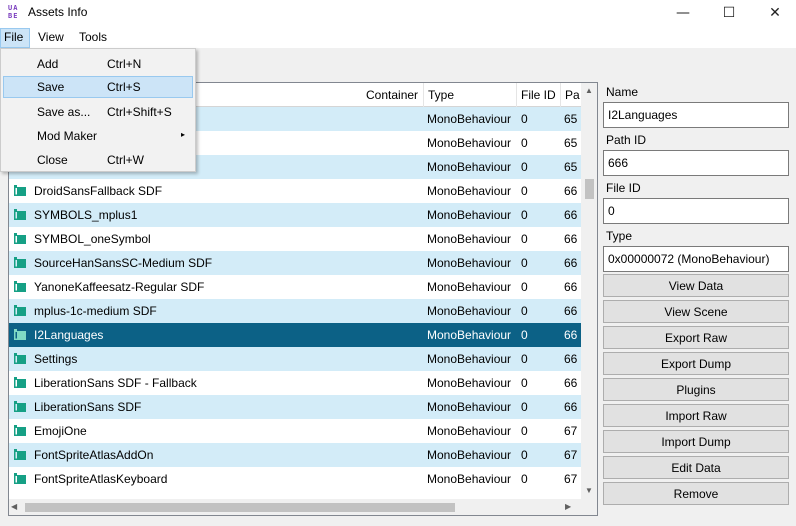  I want to click on scroll-left-icon: ◀, so click(17, 507).